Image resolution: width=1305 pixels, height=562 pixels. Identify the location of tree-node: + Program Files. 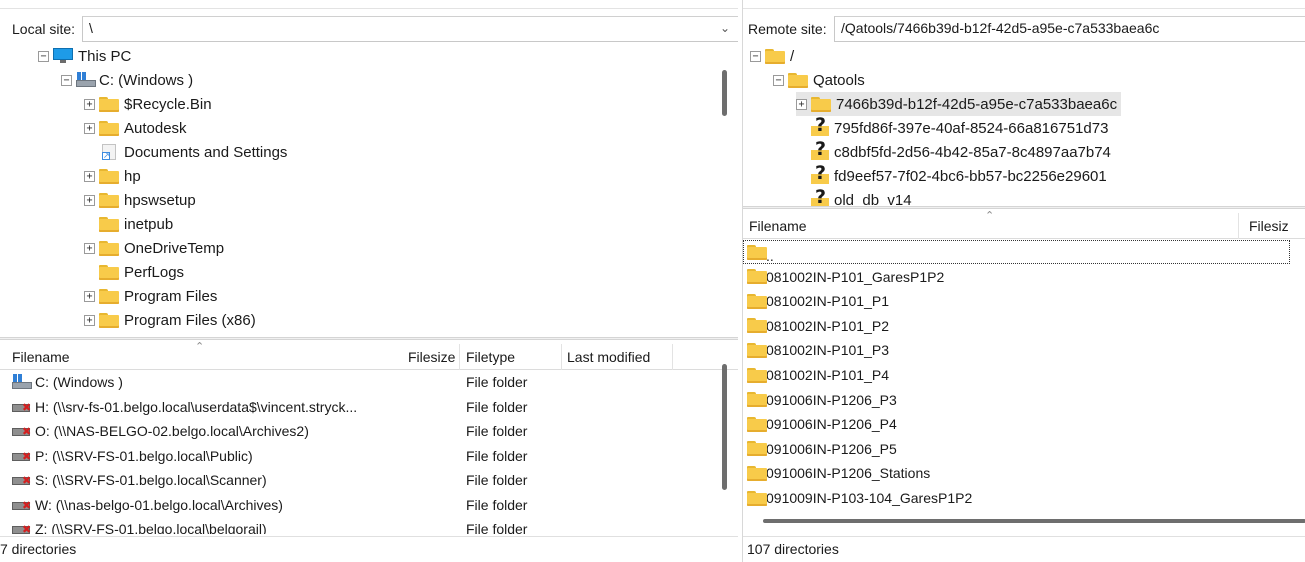
(150, 296).